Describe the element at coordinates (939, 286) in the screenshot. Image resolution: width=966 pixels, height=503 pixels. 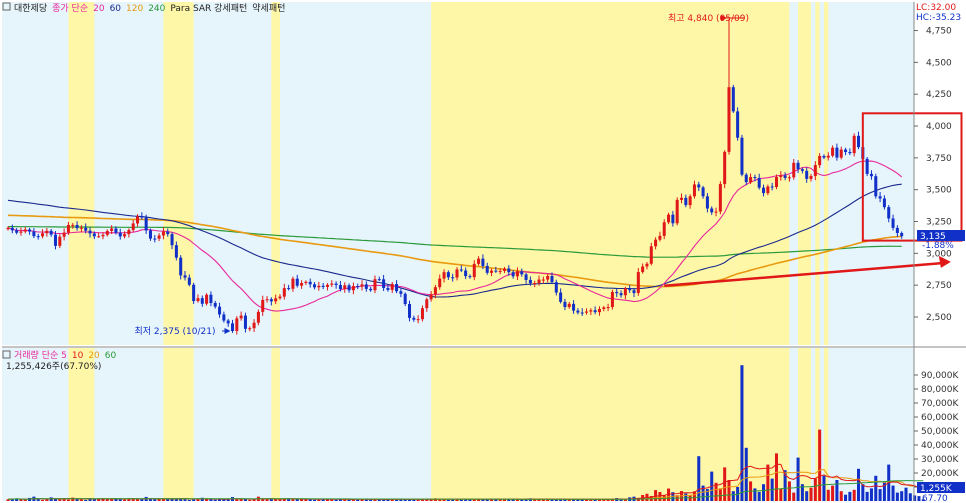
I see `price-tick-label: 2,750` at that location.